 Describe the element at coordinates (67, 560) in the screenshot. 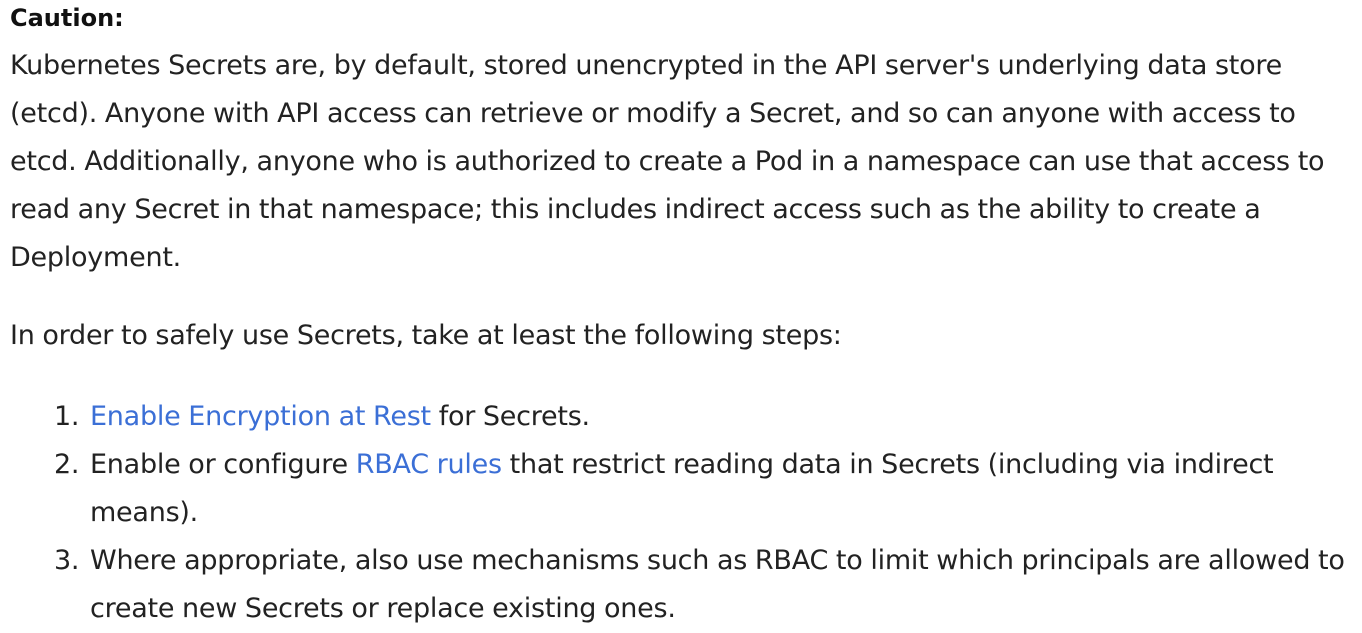

I see `step-number: 3.` at that location.